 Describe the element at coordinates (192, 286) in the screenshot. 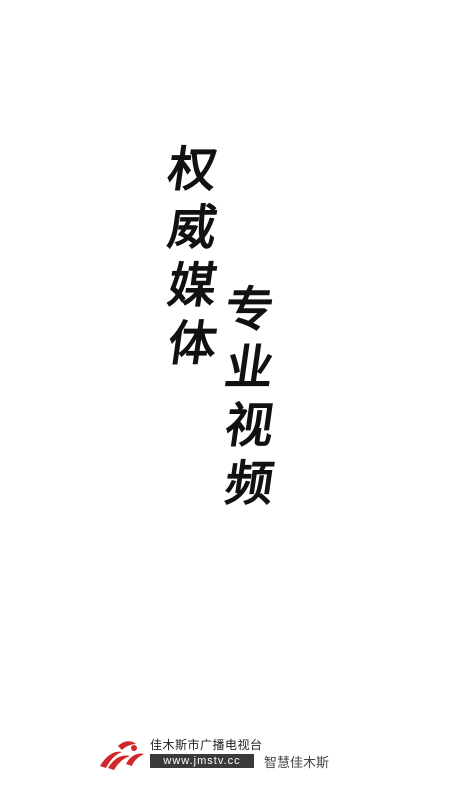

I see `calligraphy-char: 媒` at that location.